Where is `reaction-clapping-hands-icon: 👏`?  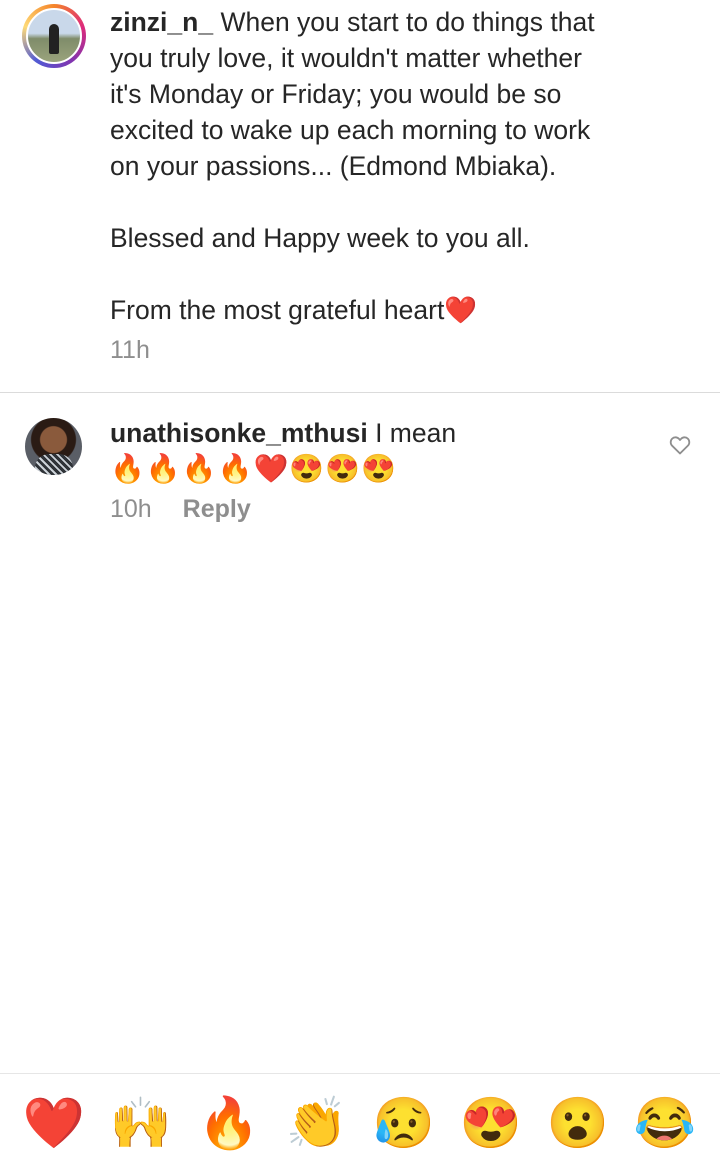 reaction-clapping-hands-icon: 👏 is located at coordinates (317, 1123).